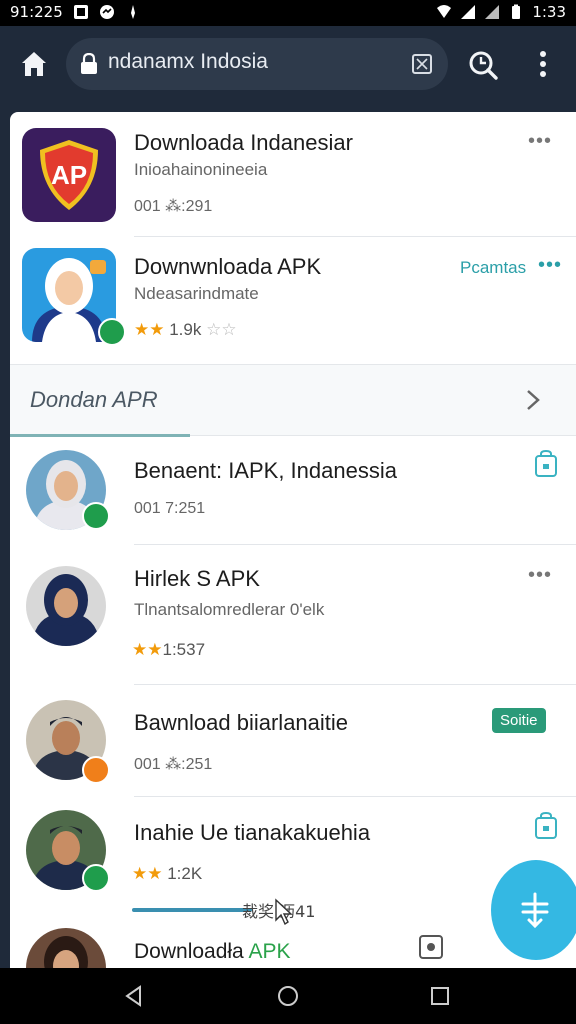 The width and height of the screenshot is (576, 1024). I want to click on rating: ★★1:537, so click(169, 649).